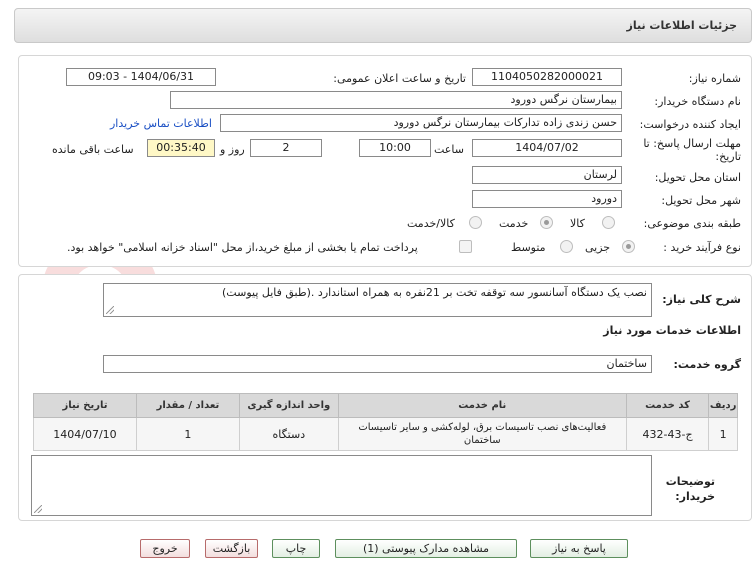  Describe the element at coordinates (165, 548) in the screenshot. I see `exit-button: خروج` at that location.